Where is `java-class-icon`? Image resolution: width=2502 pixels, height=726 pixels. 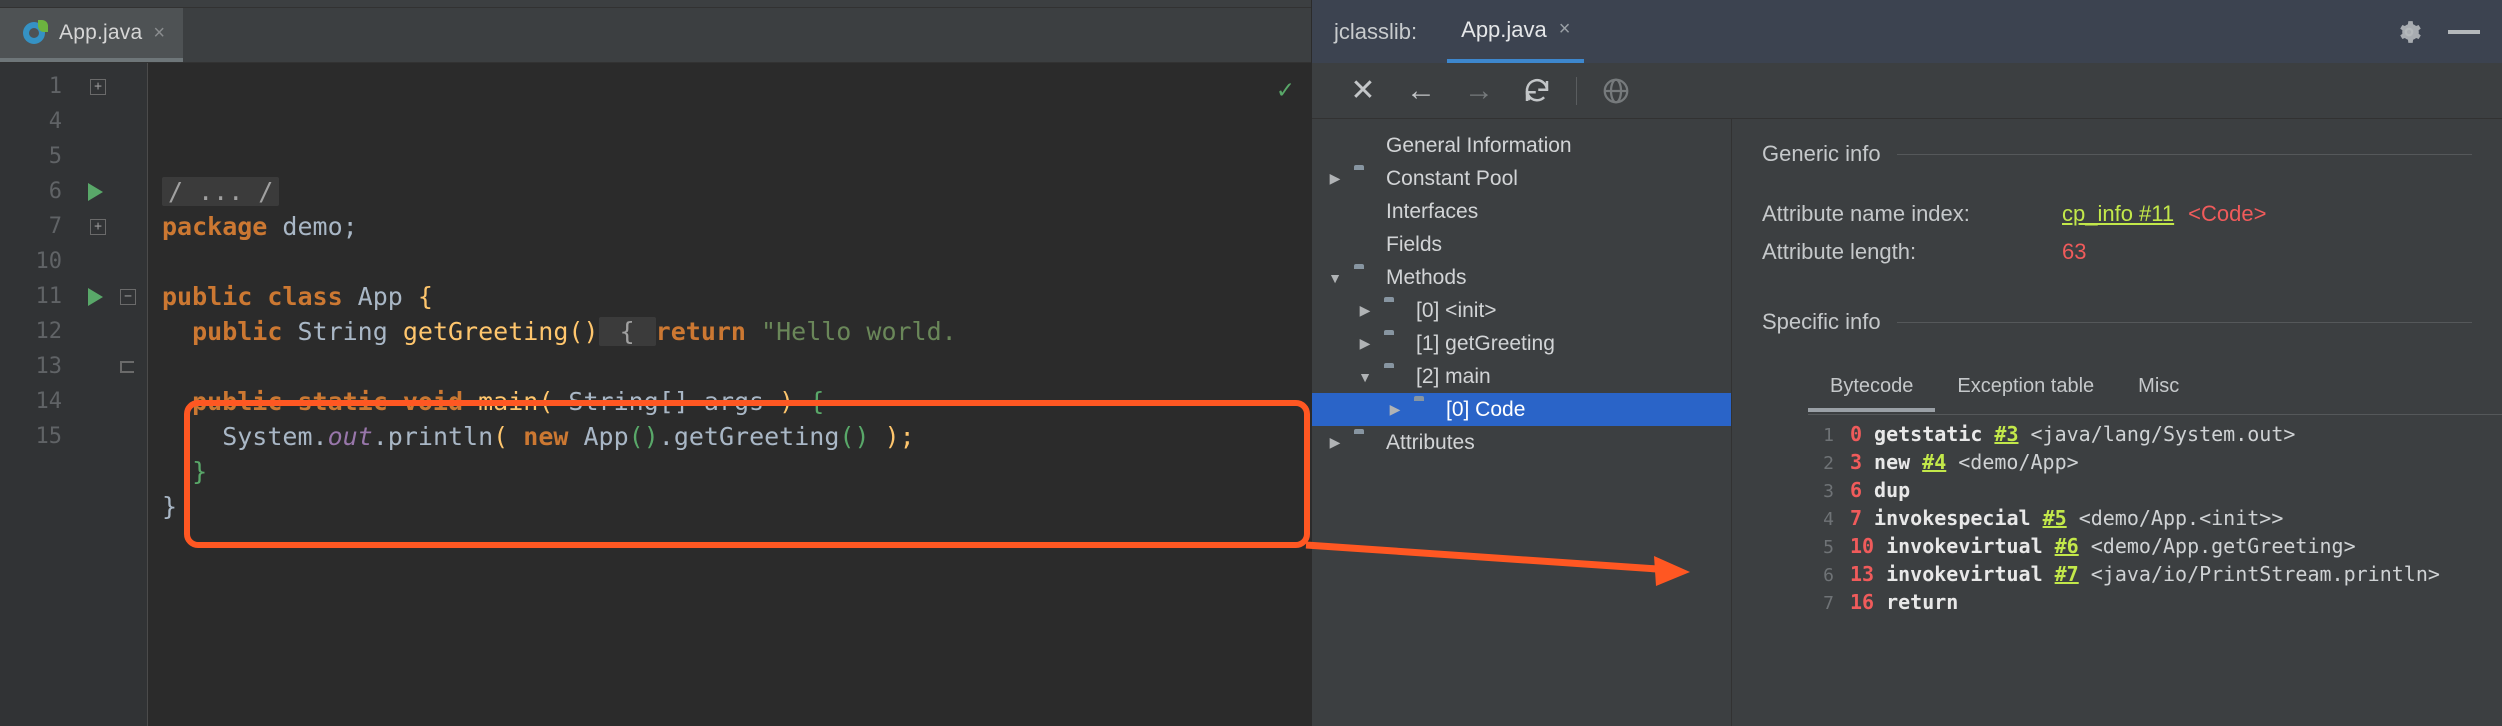
java-class-icon is located at coordinates (35, 33).